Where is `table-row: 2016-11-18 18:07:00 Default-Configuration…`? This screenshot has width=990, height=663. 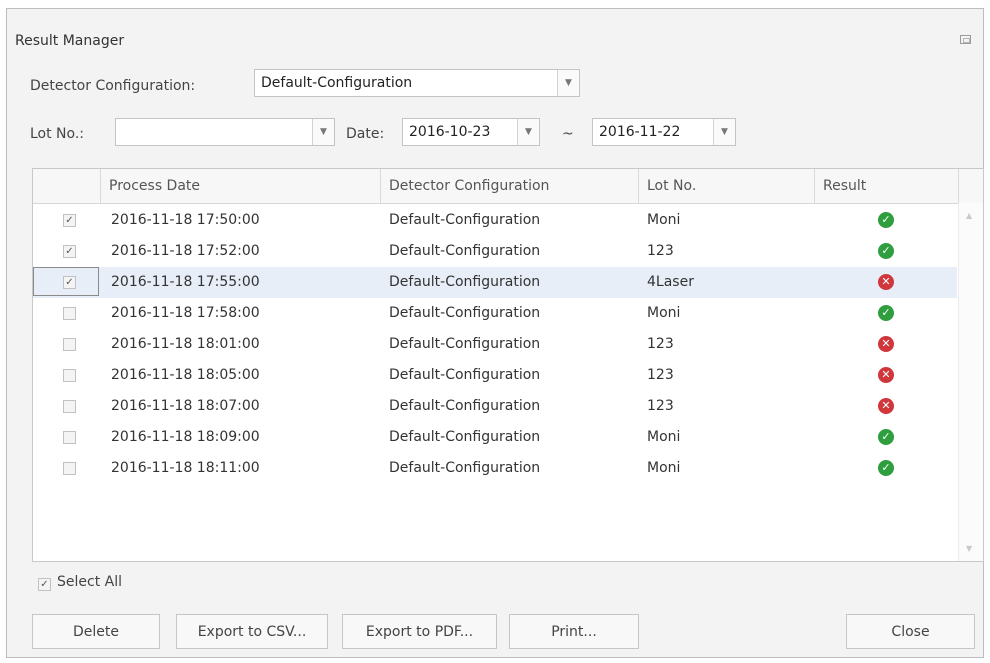
table-row: 2016-11-18 18:07:00 Default-Configuration… is located at coordinates (495, 406).